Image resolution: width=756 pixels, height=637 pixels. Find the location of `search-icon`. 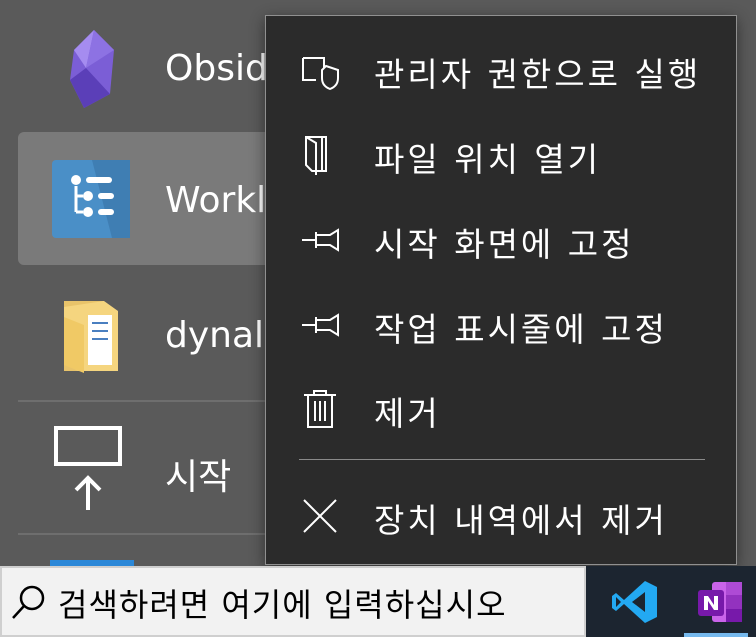

search-icon is located at coordinates (28, 602).